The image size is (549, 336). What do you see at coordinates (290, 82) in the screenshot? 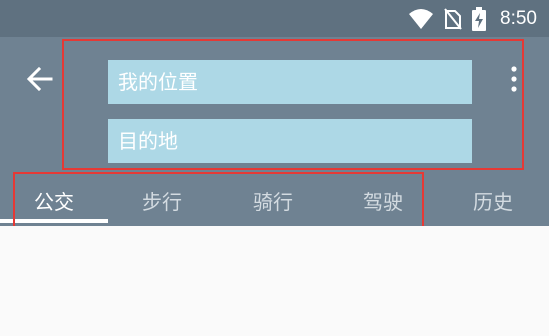
I see `origin-input` at bounding box center [290, 82].